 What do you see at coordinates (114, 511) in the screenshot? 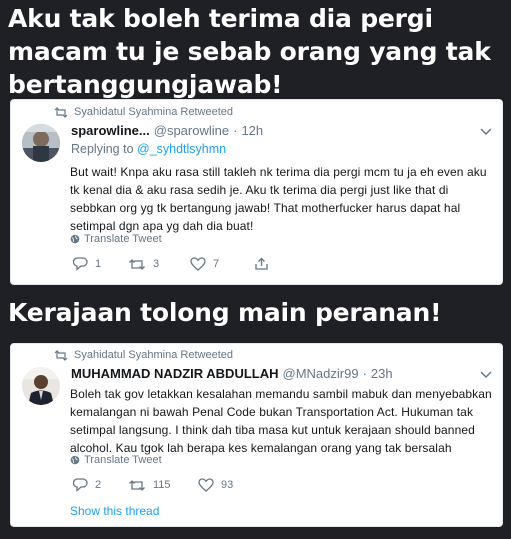
I see `show-thread-link: Show this thread` at bounding box center [114, 511].